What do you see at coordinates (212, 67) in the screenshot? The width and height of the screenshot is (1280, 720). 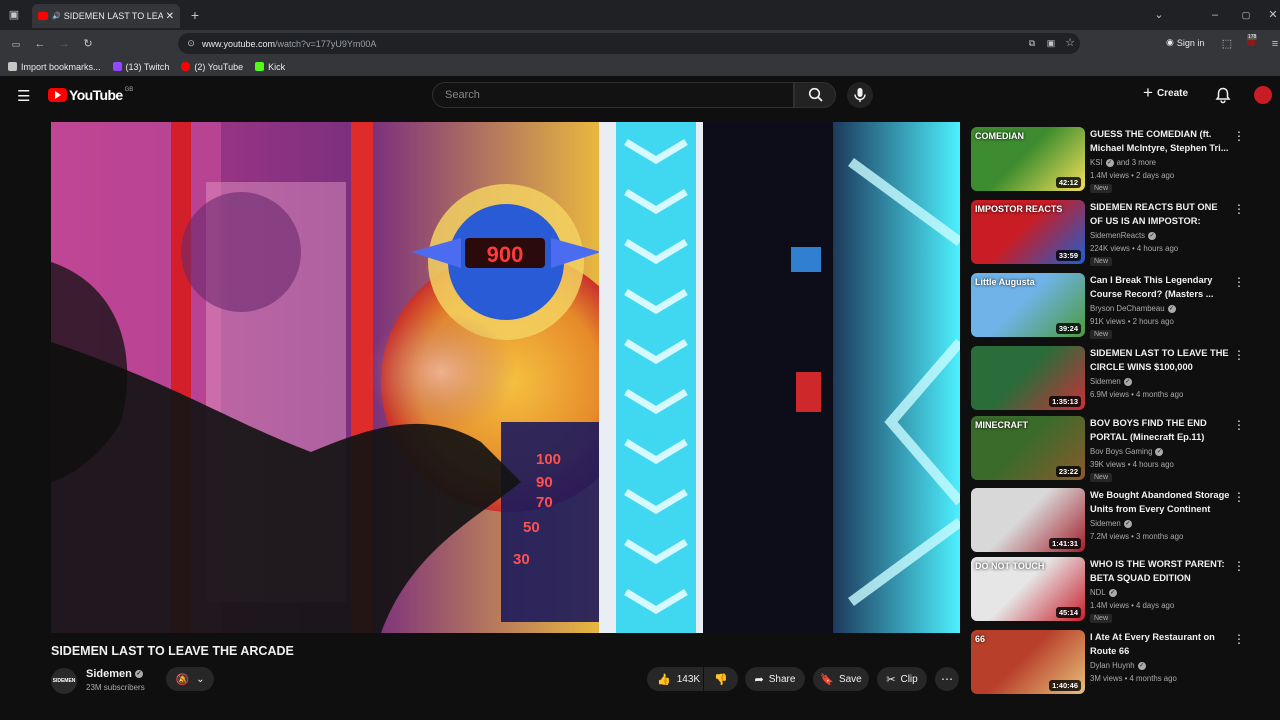 I see `bookmark-youtube: (2) YouTube` at bounding box center [212, 67].